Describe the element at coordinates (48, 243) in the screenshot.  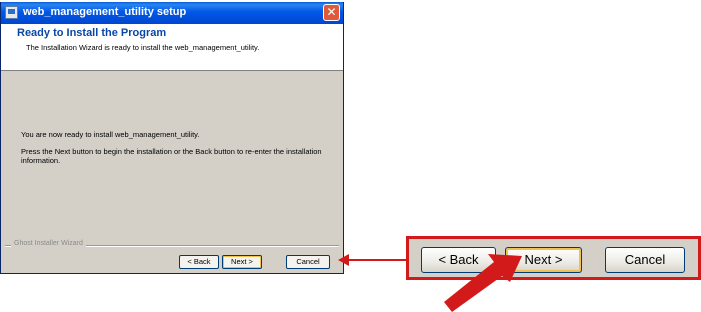
I see `installer-brand-label: Ghost Installer Wizard` at that location.